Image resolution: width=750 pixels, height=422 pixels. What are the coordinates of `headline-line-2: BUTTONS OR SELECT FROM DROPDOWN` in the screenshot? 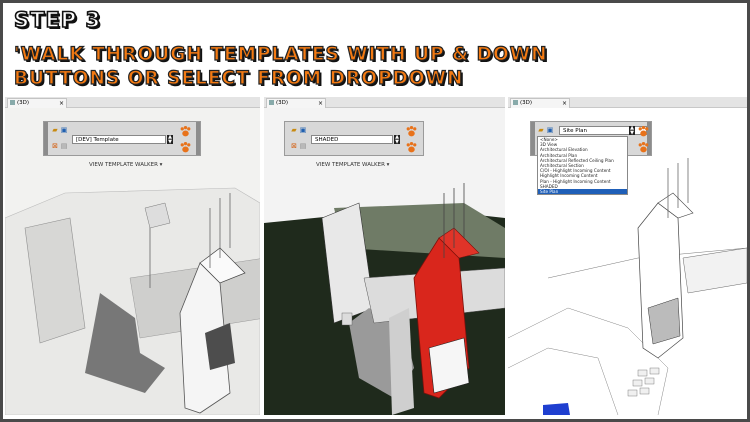 It's located at (238, 78).